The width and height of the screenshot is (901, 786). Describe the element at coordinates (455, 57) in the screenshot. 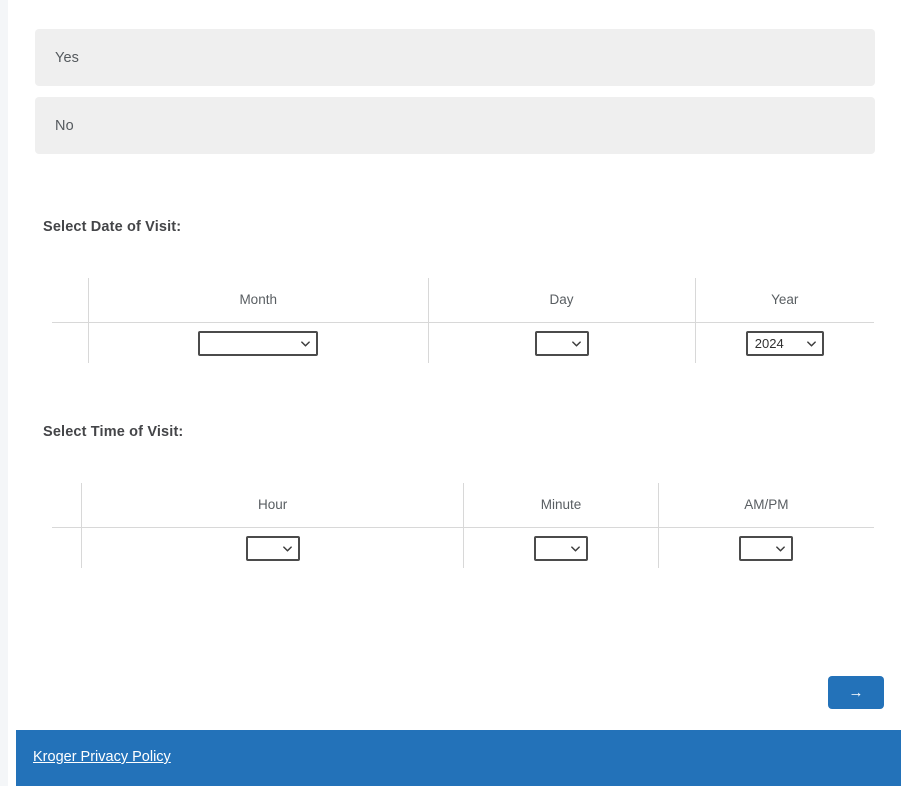

I see `answer-choice-yes: Yes` at that location.